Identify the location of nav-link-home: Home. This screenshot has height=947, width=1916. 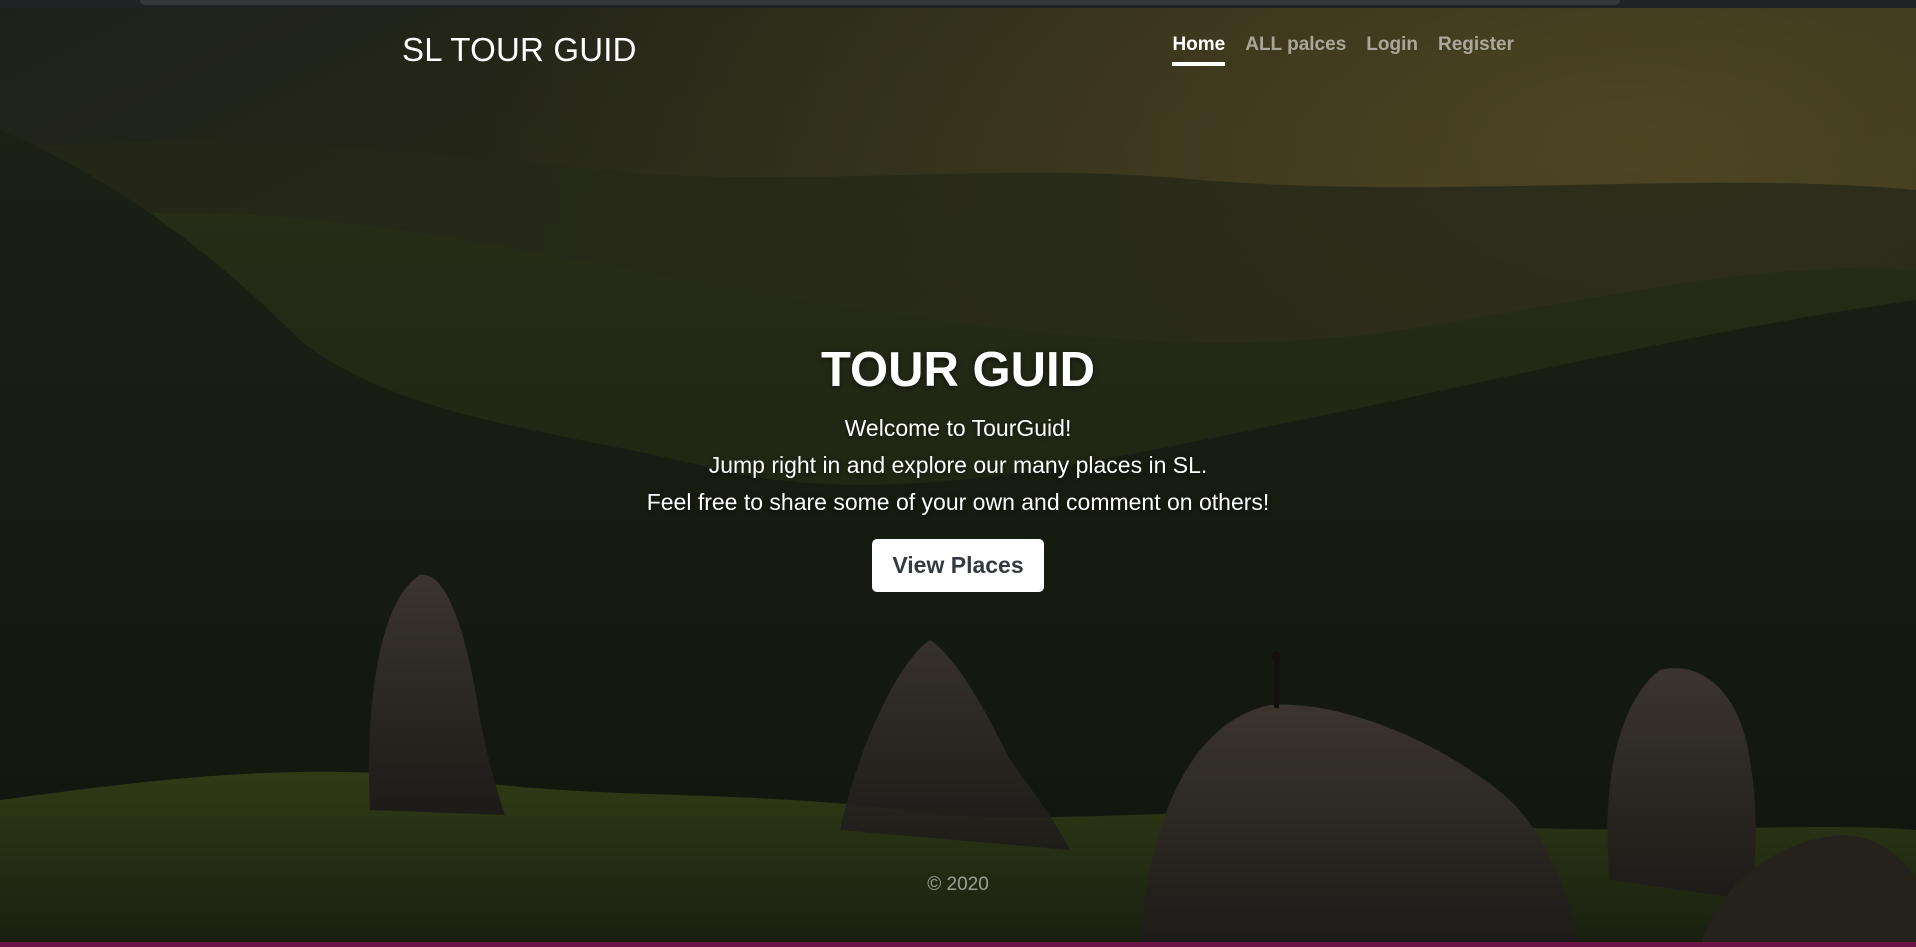
(1199, 50).